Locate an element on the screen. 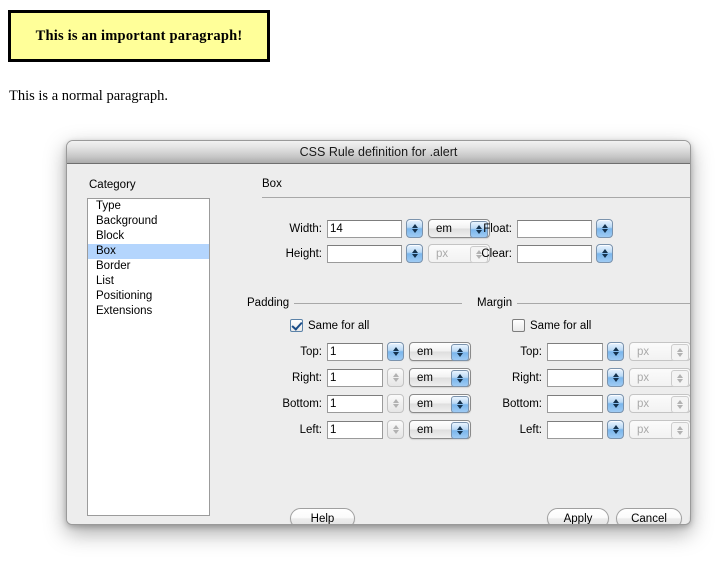 This screenshot has height=572, width=725. padding-same-for-all-label: Same for all is located at coordinates (339, 325).